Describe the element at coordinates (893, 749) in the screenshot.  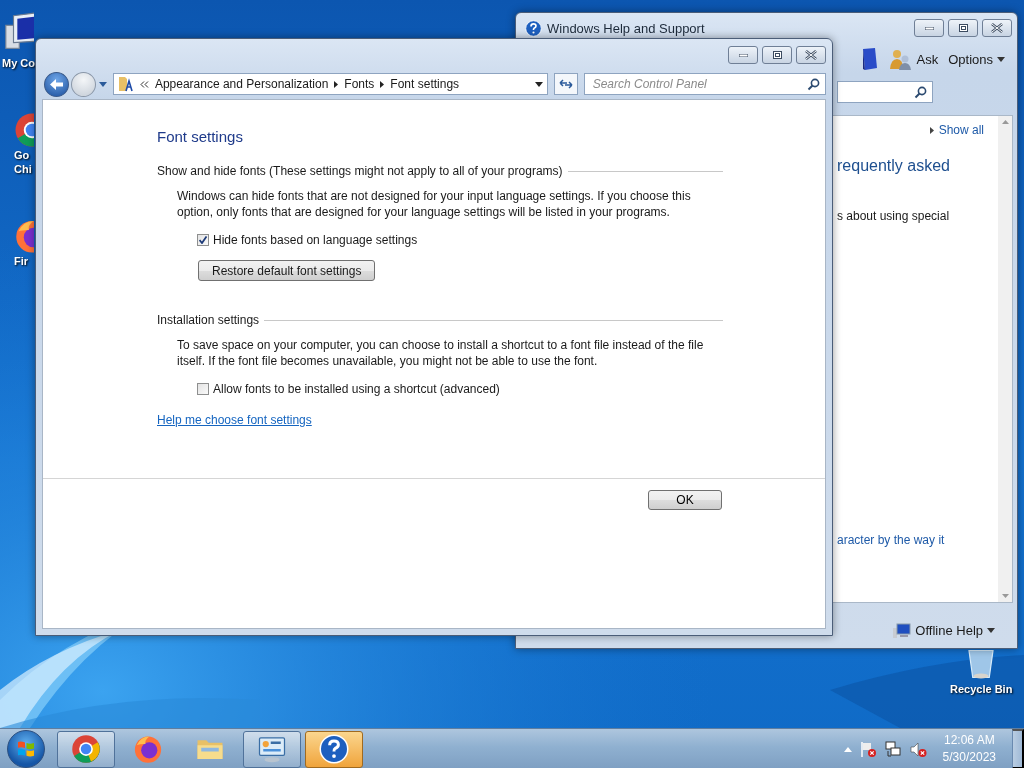
I see `network-icon` at that location.